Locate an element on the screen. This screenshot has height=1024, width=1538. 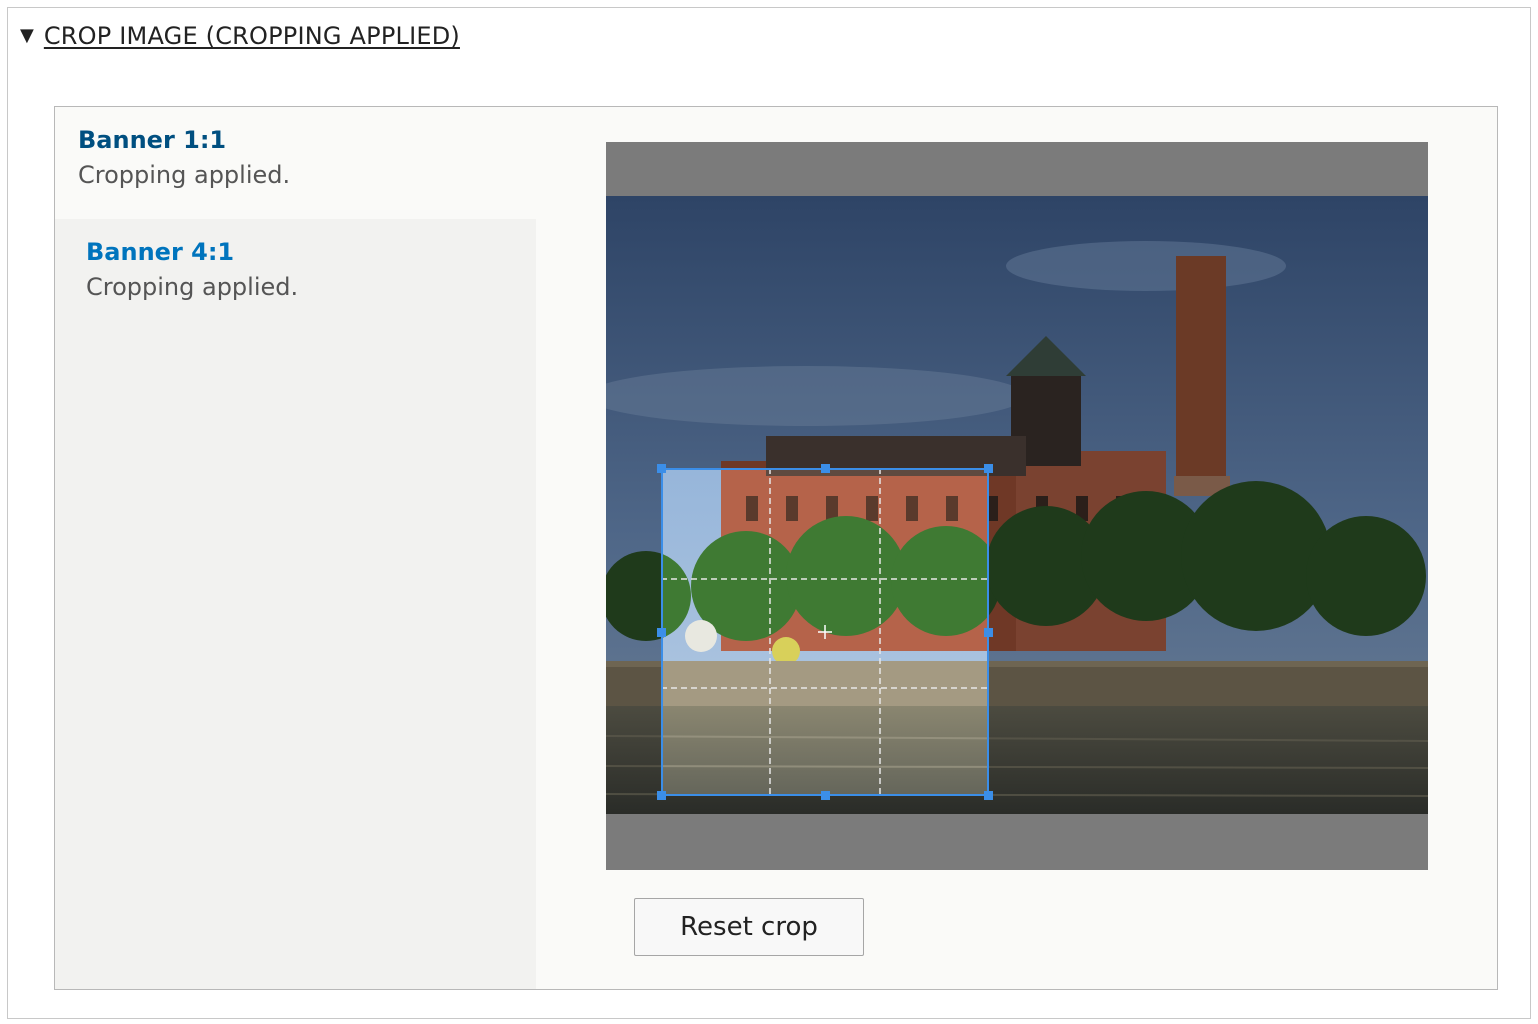
crop-handle-w is located at coordinates (661, 632).